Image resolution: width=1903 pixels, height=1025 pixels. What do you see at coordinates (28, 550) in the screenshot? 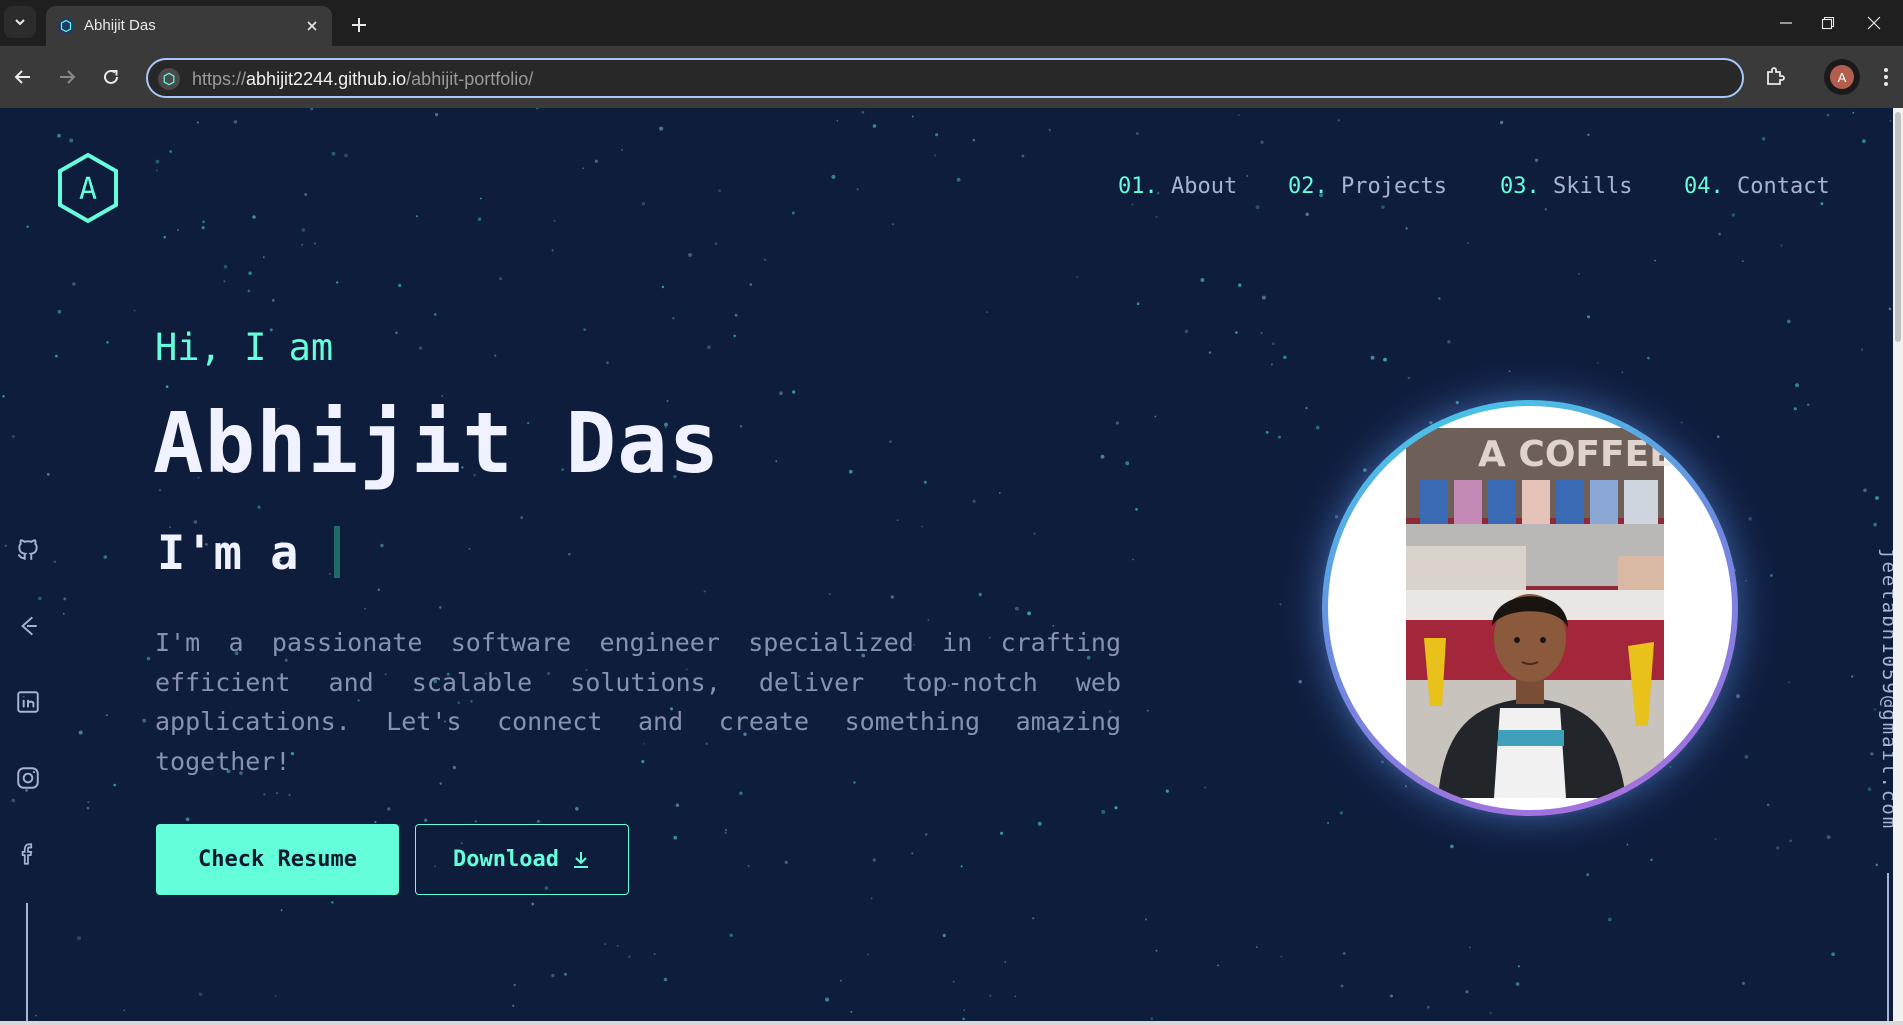
I see `github-link` at bounding box center [28, 550].